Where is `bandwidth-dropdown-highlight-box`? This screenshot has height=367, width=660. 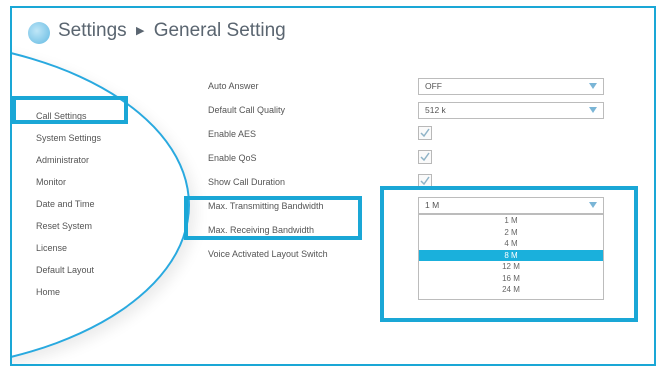
bandwidth-dropdown-highlight-box is located at coordinates (509, 254).